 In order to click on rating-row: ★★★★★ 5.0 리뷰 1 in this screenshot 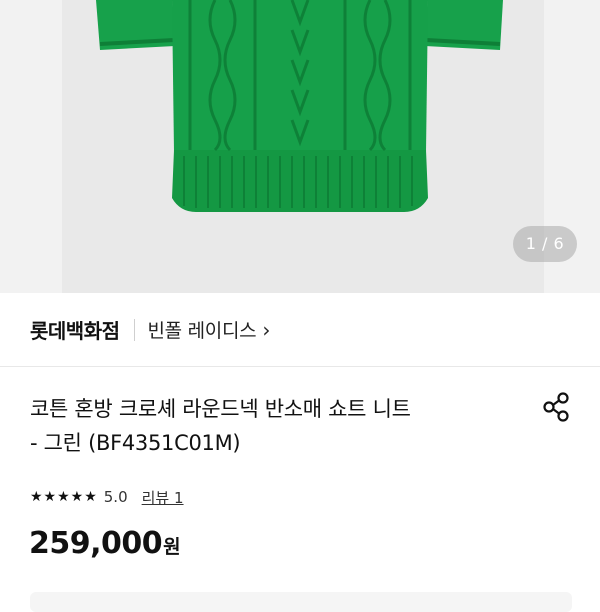, I will do `click(107, 497)`.